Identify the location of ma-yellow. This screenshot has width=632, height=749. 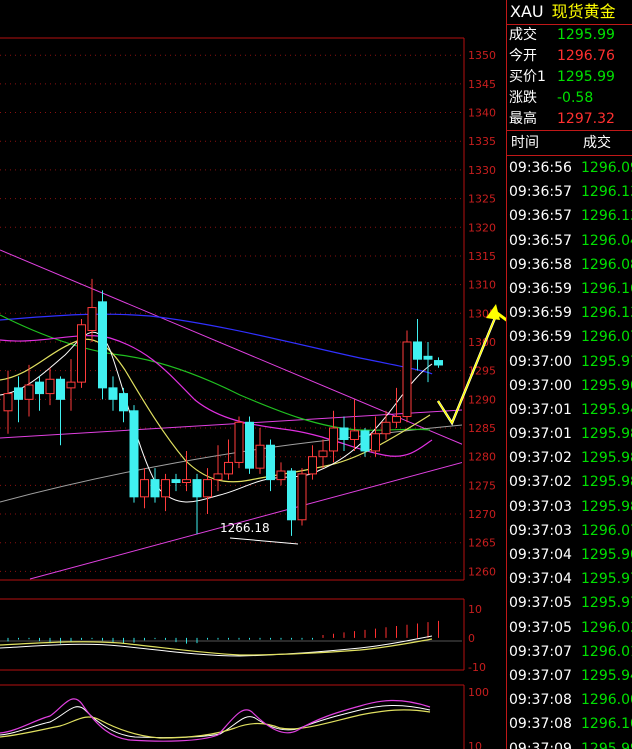
(215, 410).